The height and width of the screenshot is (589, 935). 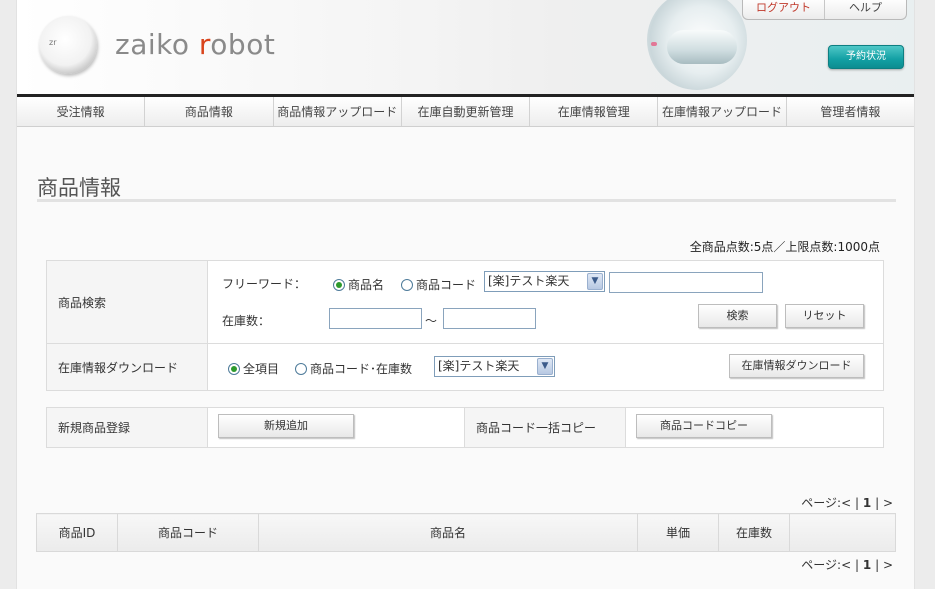 I want to click on new-product-button: 新規追加, so click(x=286, y=426).